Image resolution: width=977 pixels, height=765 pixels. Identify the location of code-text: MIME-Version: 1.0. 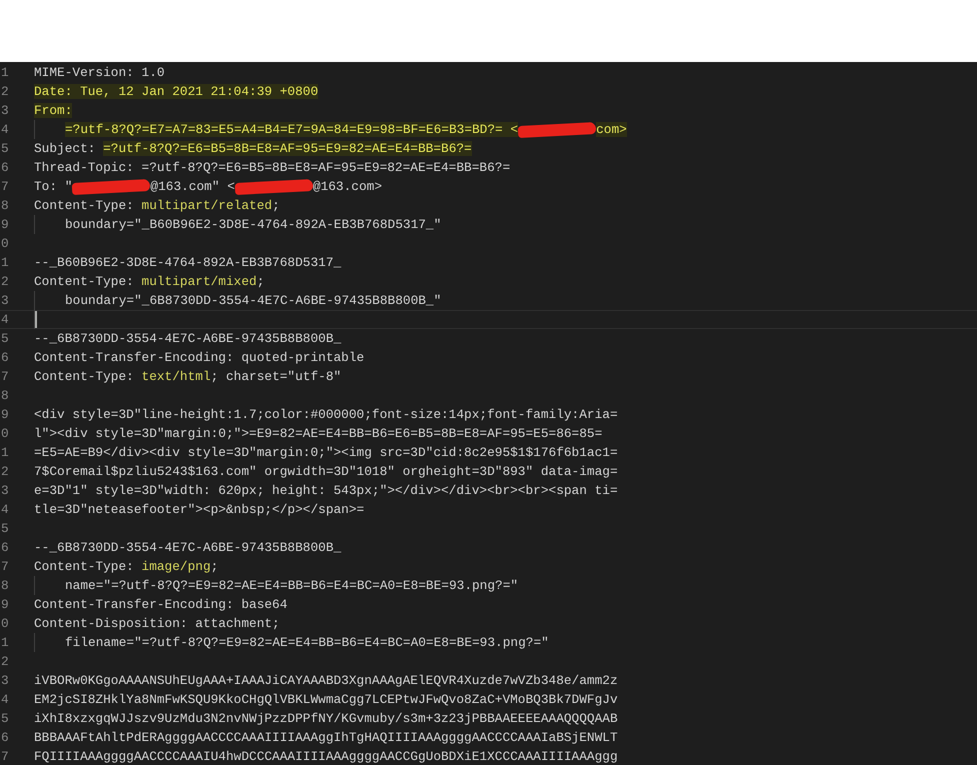
(99, 72).